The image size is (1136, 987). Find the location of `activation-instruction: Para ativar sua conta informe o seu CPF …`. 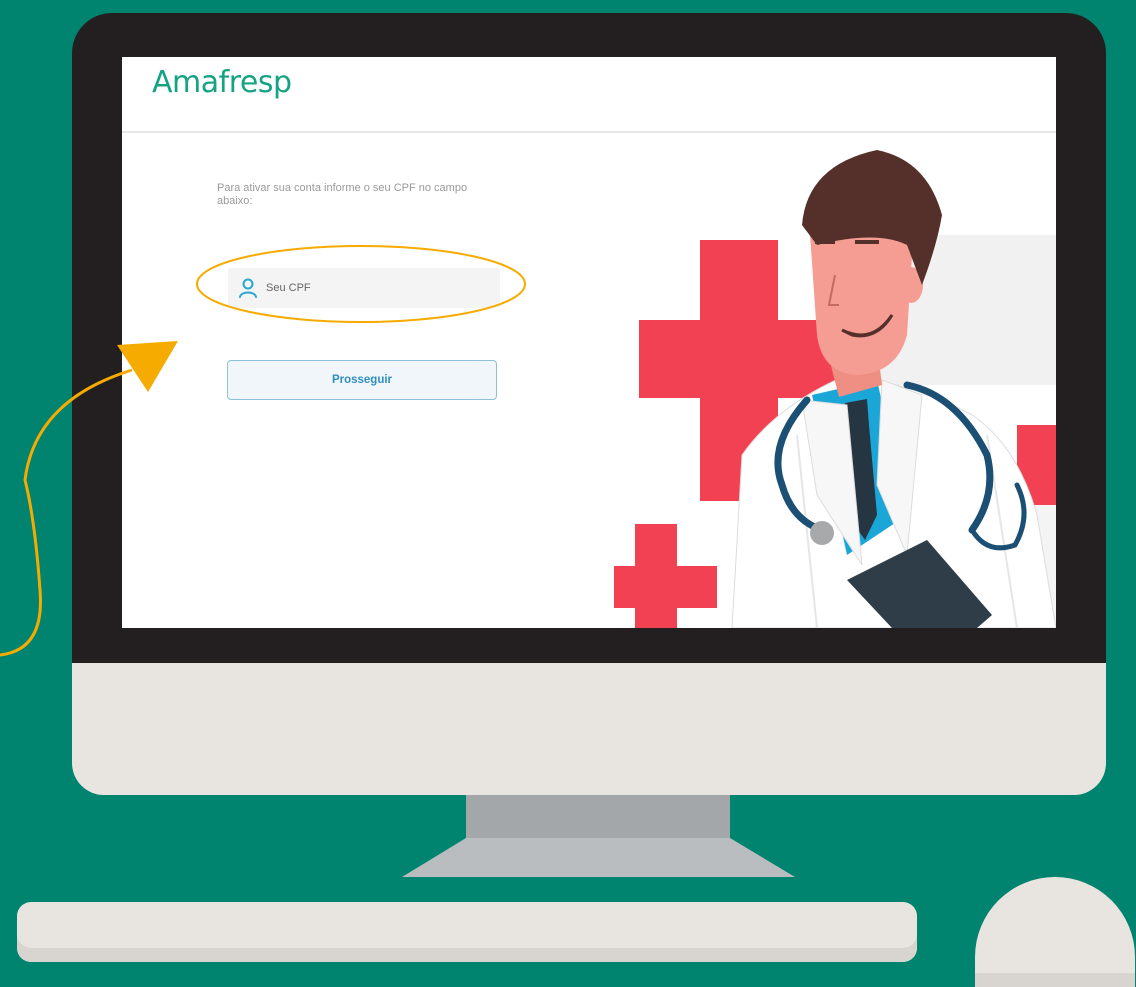

activation-instruction: Para ativar sua conta informe o seu CPF … is located at coordinates (342, 194).